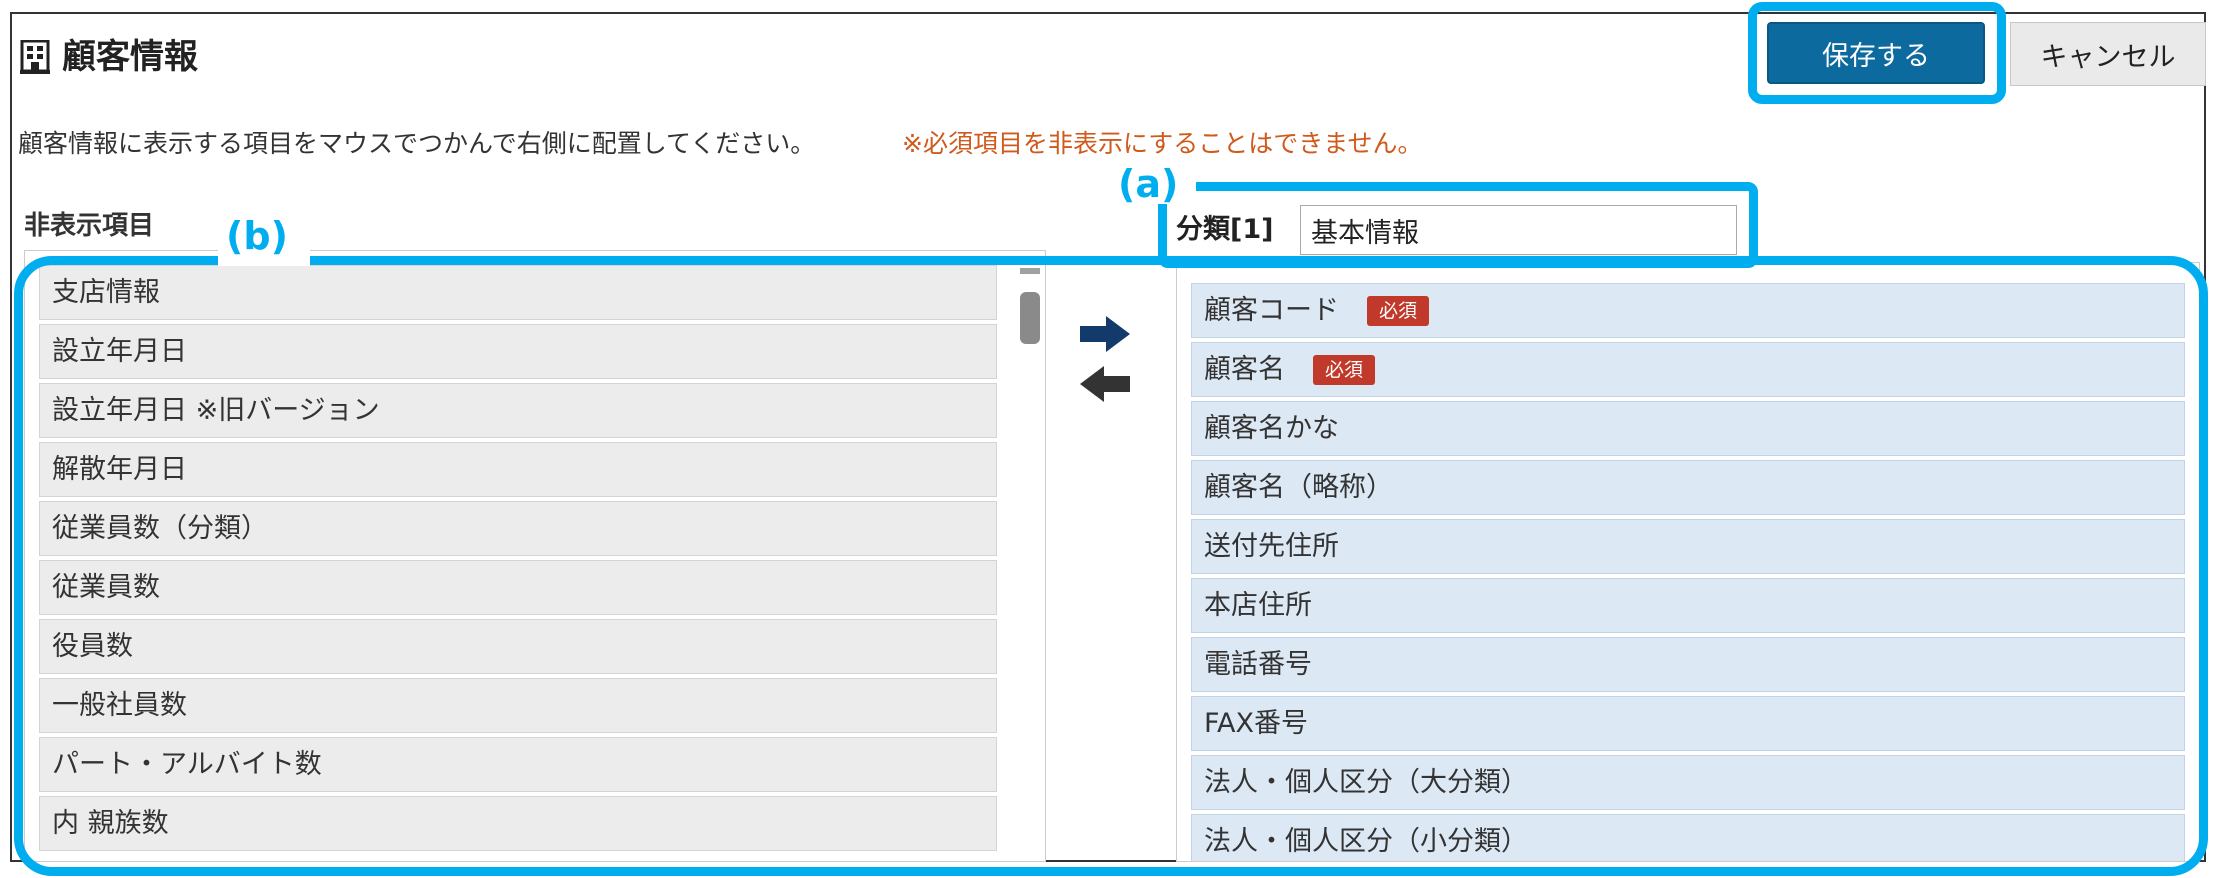 Image resolution: width=2216 pixels, height=878 pixels. Describe the element at coordinates (35, 57) in the screenshot. I see `building-icon` at that location.